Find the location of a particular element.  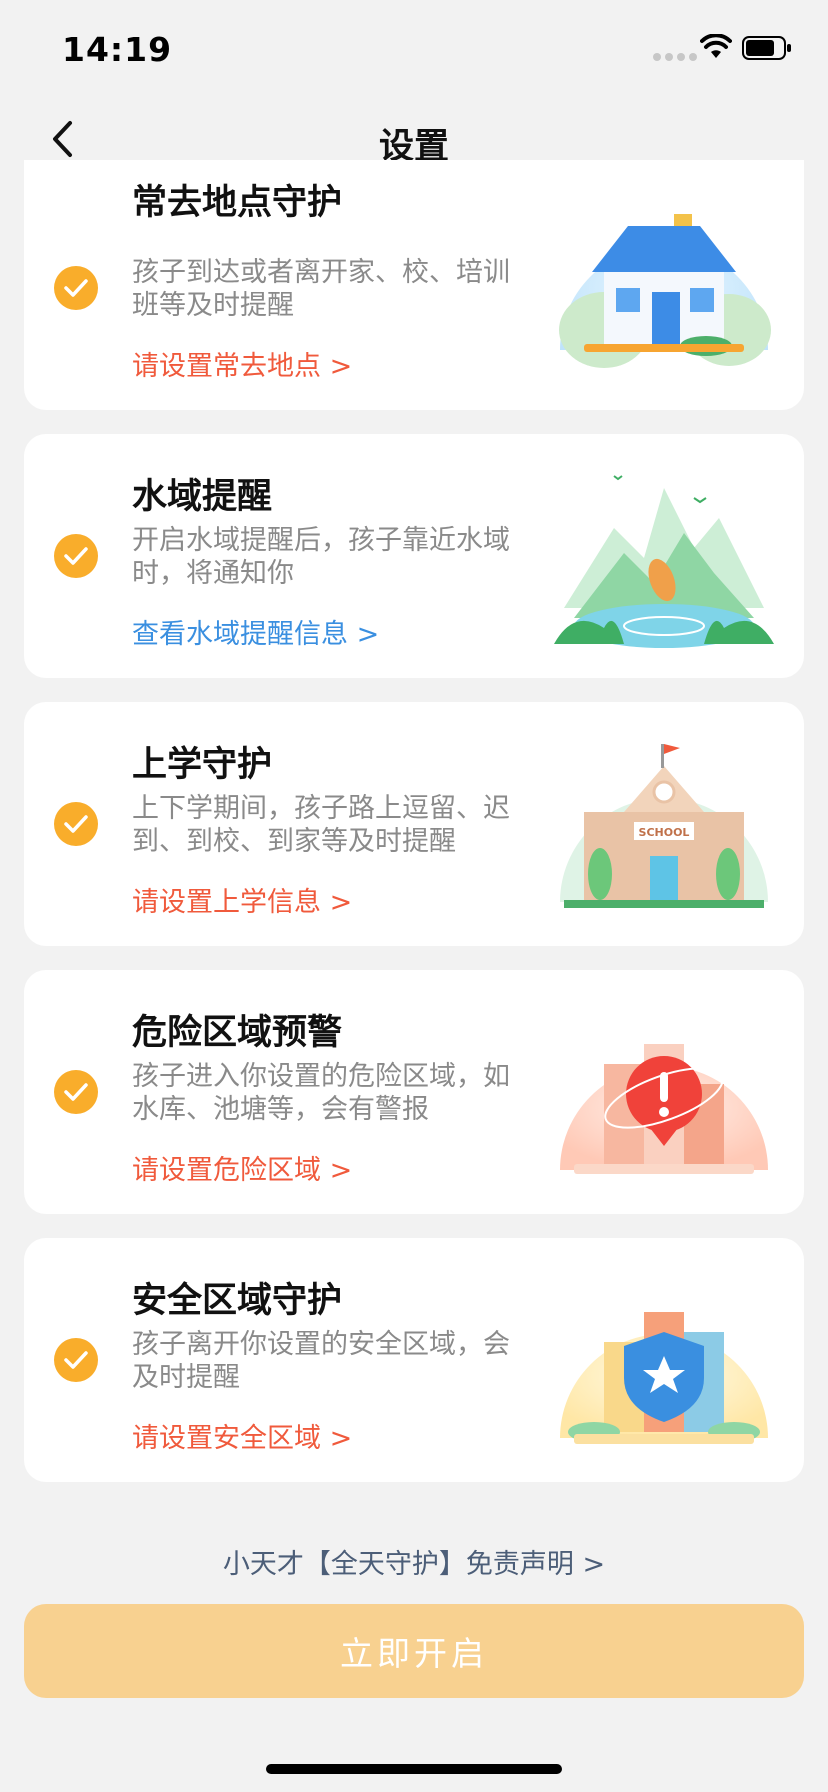

card-title: 水域提醒 is located at coordinates (202, 497).